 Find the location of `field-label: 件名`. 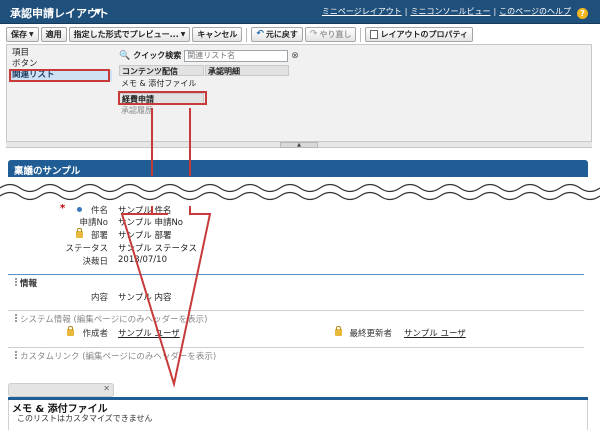

field-label: 件名 is located at coordinates (99, 211).